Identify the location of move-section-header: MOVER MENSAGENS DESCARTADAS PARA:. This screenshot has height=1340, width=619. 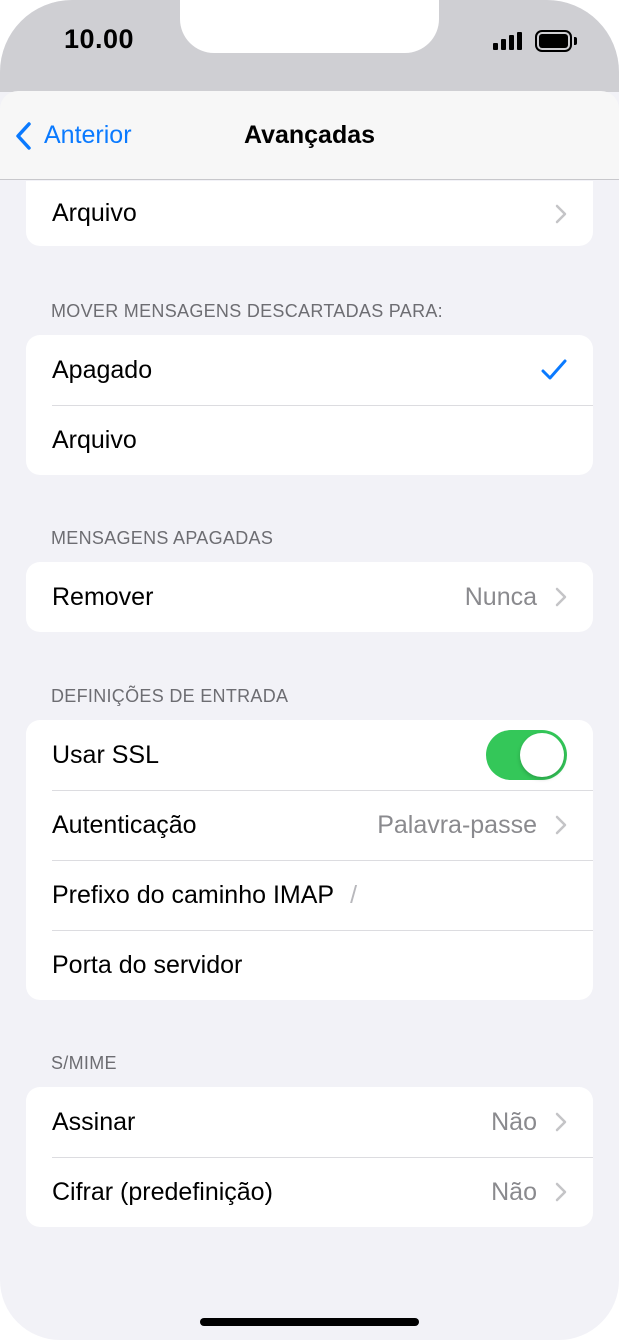
(247, 311).